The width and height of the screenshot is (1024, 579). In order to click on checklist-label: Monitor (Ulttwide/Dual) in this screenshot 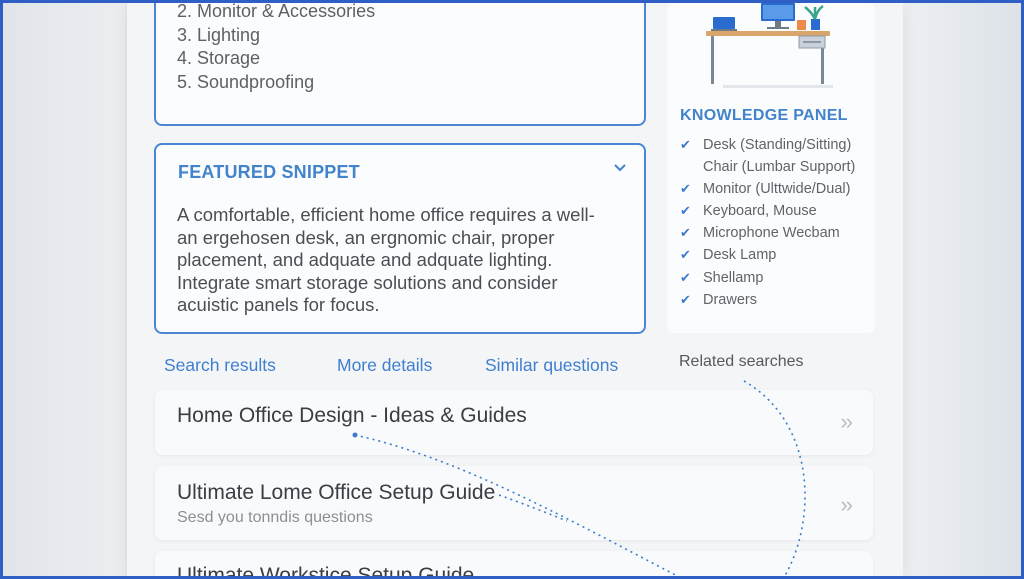, I will do `click(777, 189)`.